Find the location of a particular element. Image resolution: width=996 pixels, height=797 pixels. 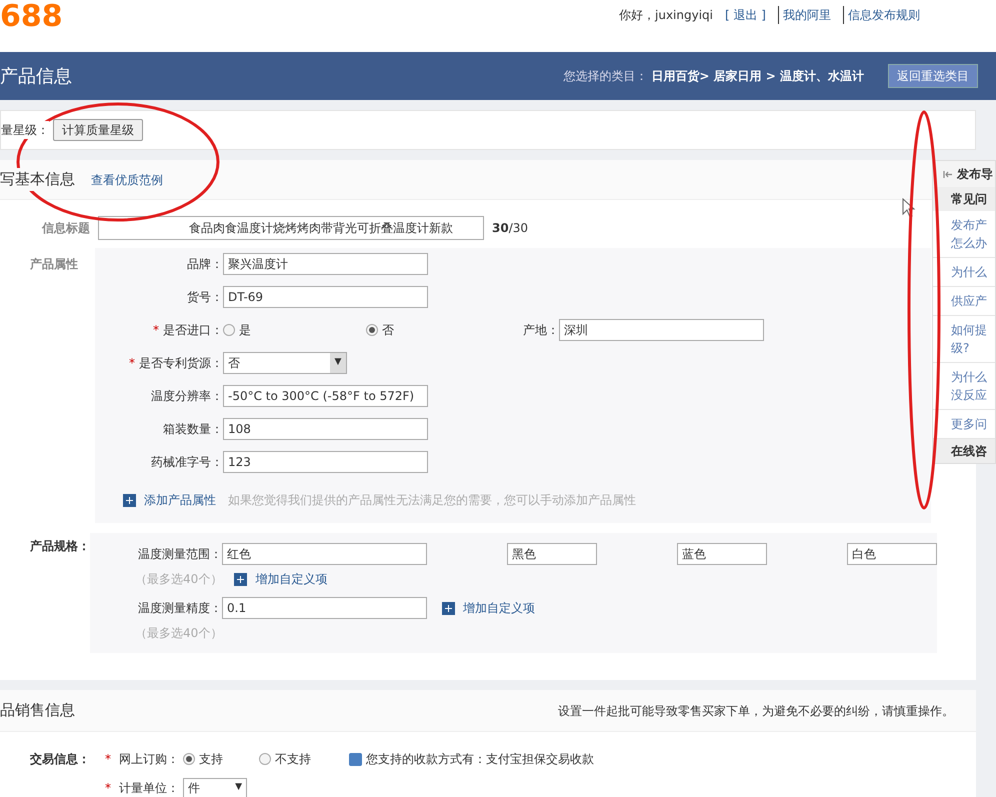

add-attribute-hint: 如果您觉得我们提供的产品属性无法满足您的需要，您可以手动添加产品属性 is located at coordinates (432, 500).